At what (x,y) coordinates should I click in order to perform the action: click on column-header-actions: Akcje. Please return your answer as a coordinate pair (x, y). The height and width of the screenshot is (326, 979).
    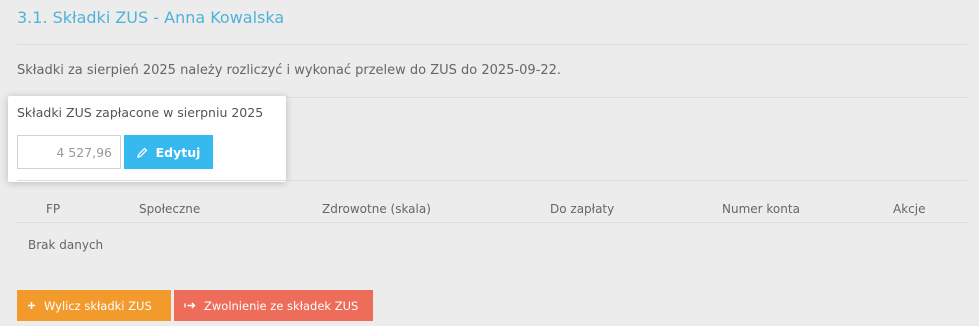
    Looking at the image, I should click on (909, 209).